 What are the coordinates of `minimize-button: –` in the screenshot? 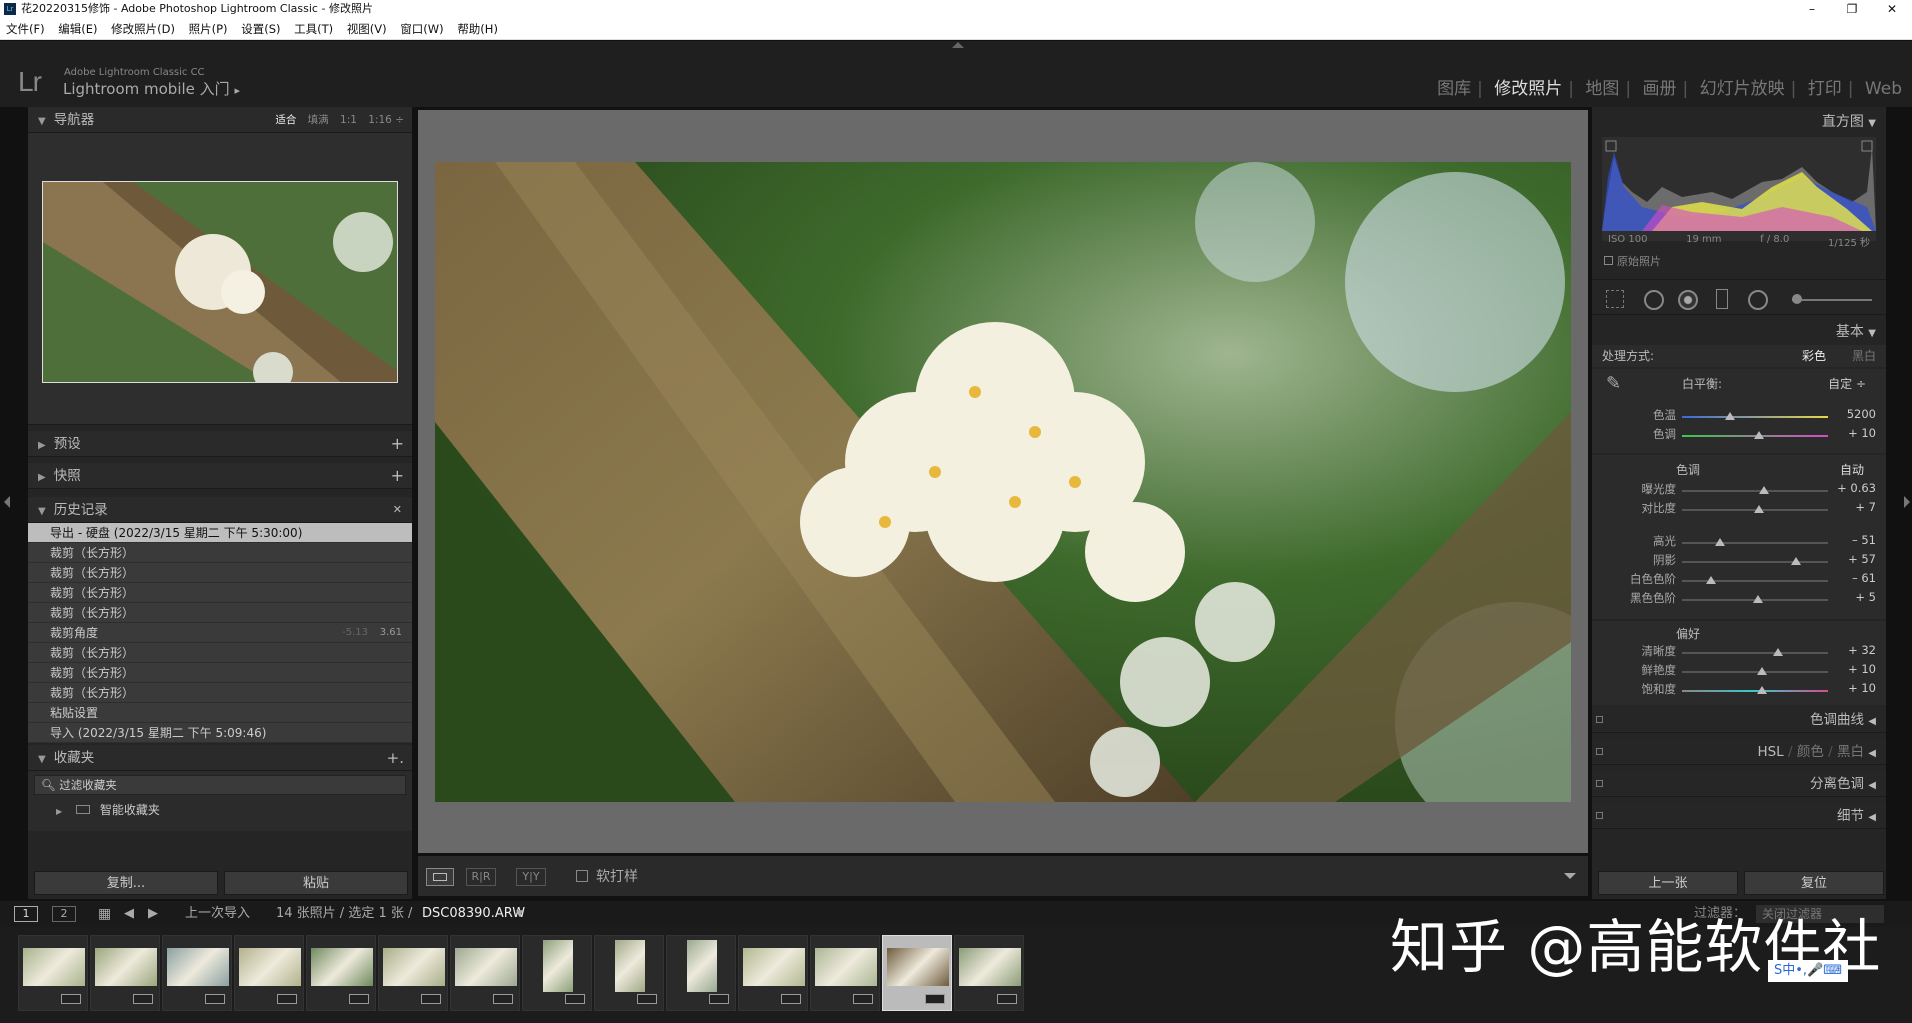 It's located at (1812, 9).